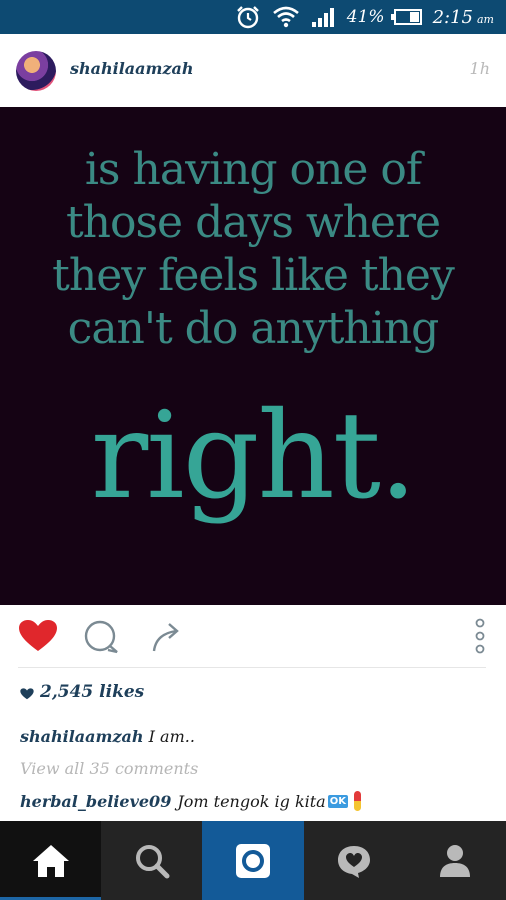 The height and width of the screenshot is (900, 506). Describe the element at coordinates (171, 736) in the screenshot. I see `caption-text: I am..` at that location.